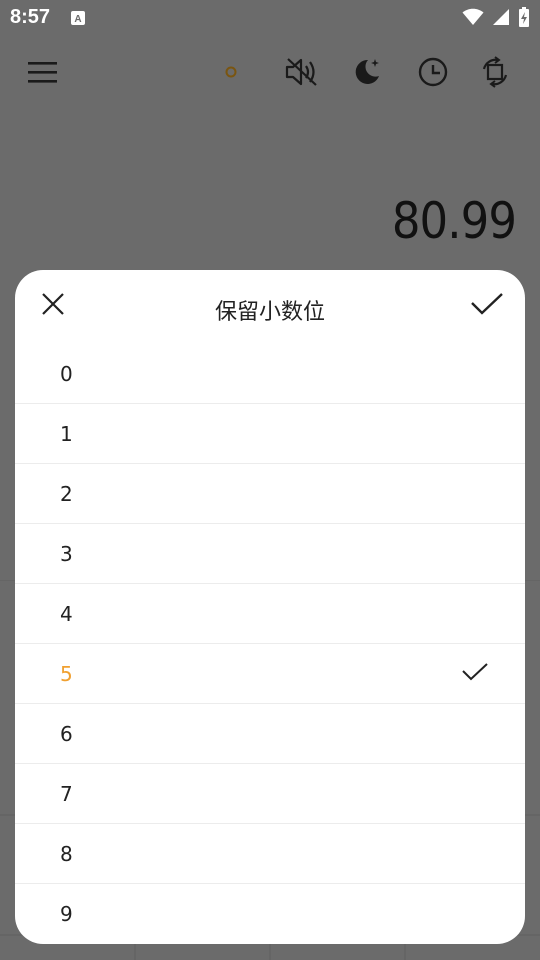 The height and width of the screenshot is (960, 540). What do you see at coordinates (270, 554) in the screenshot?
I see `option-row-3: 3` at bounding box center [270, 554].